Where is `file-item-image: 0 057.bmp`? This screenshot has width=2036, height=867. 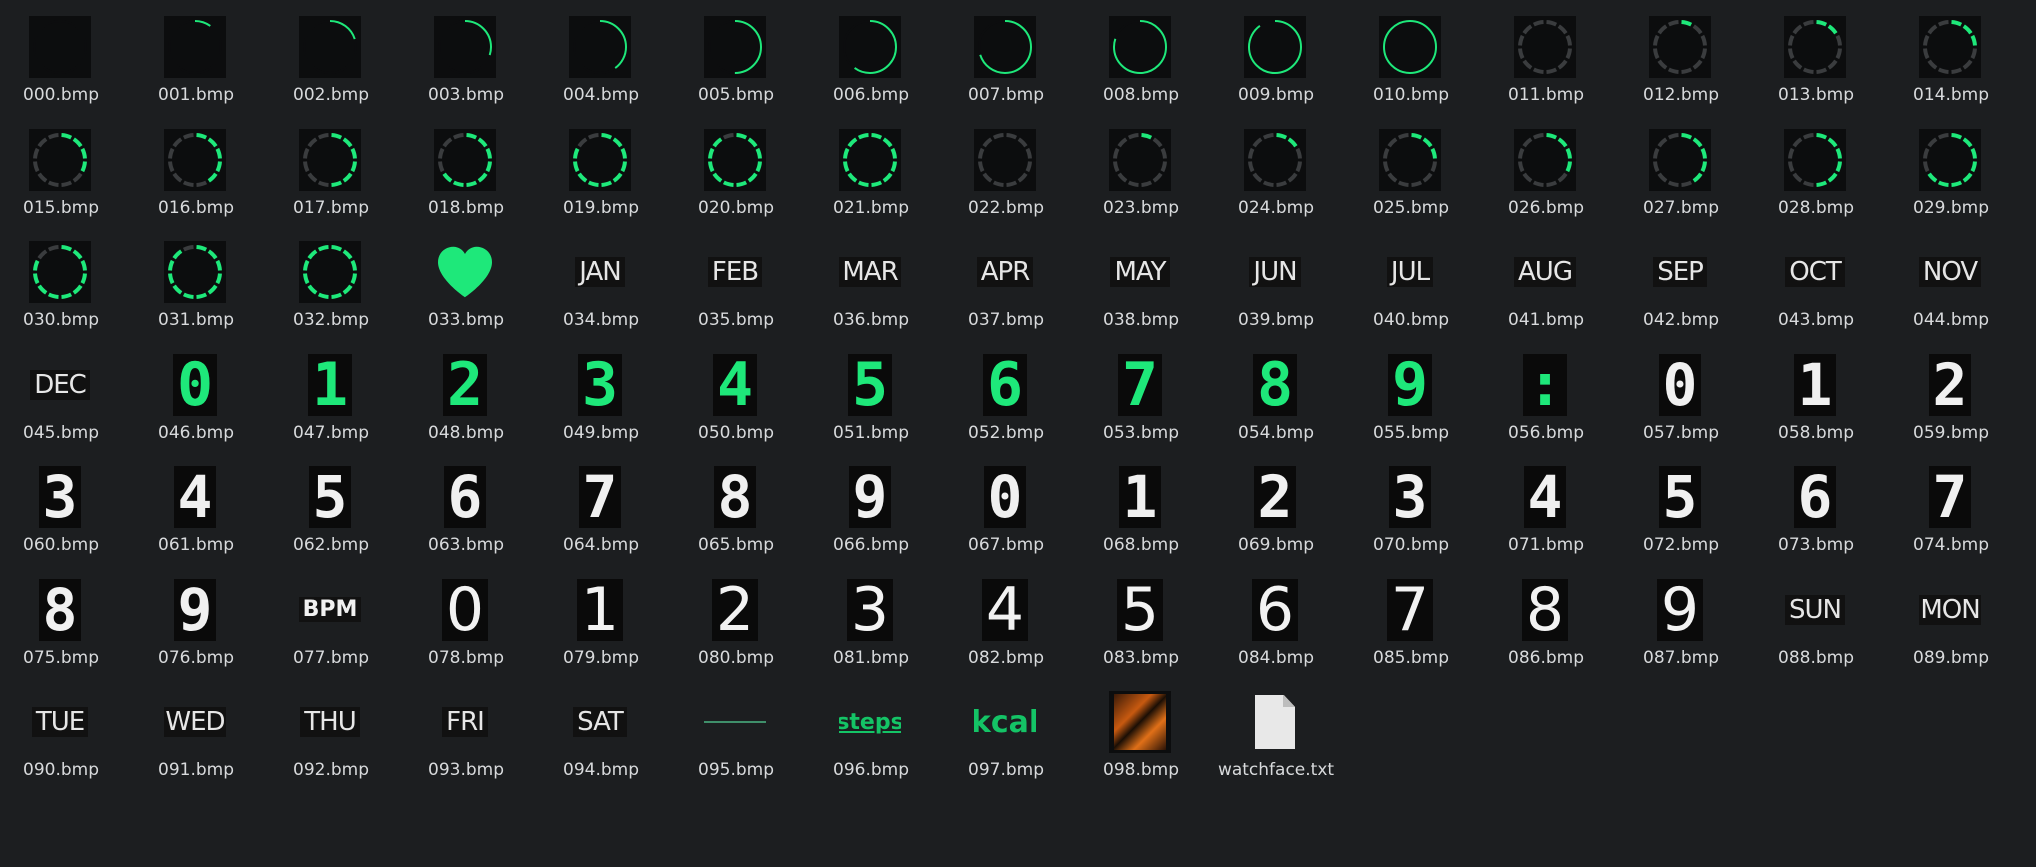
file-item-image: 0 057.bmp is located at coordinates (1681, 391).